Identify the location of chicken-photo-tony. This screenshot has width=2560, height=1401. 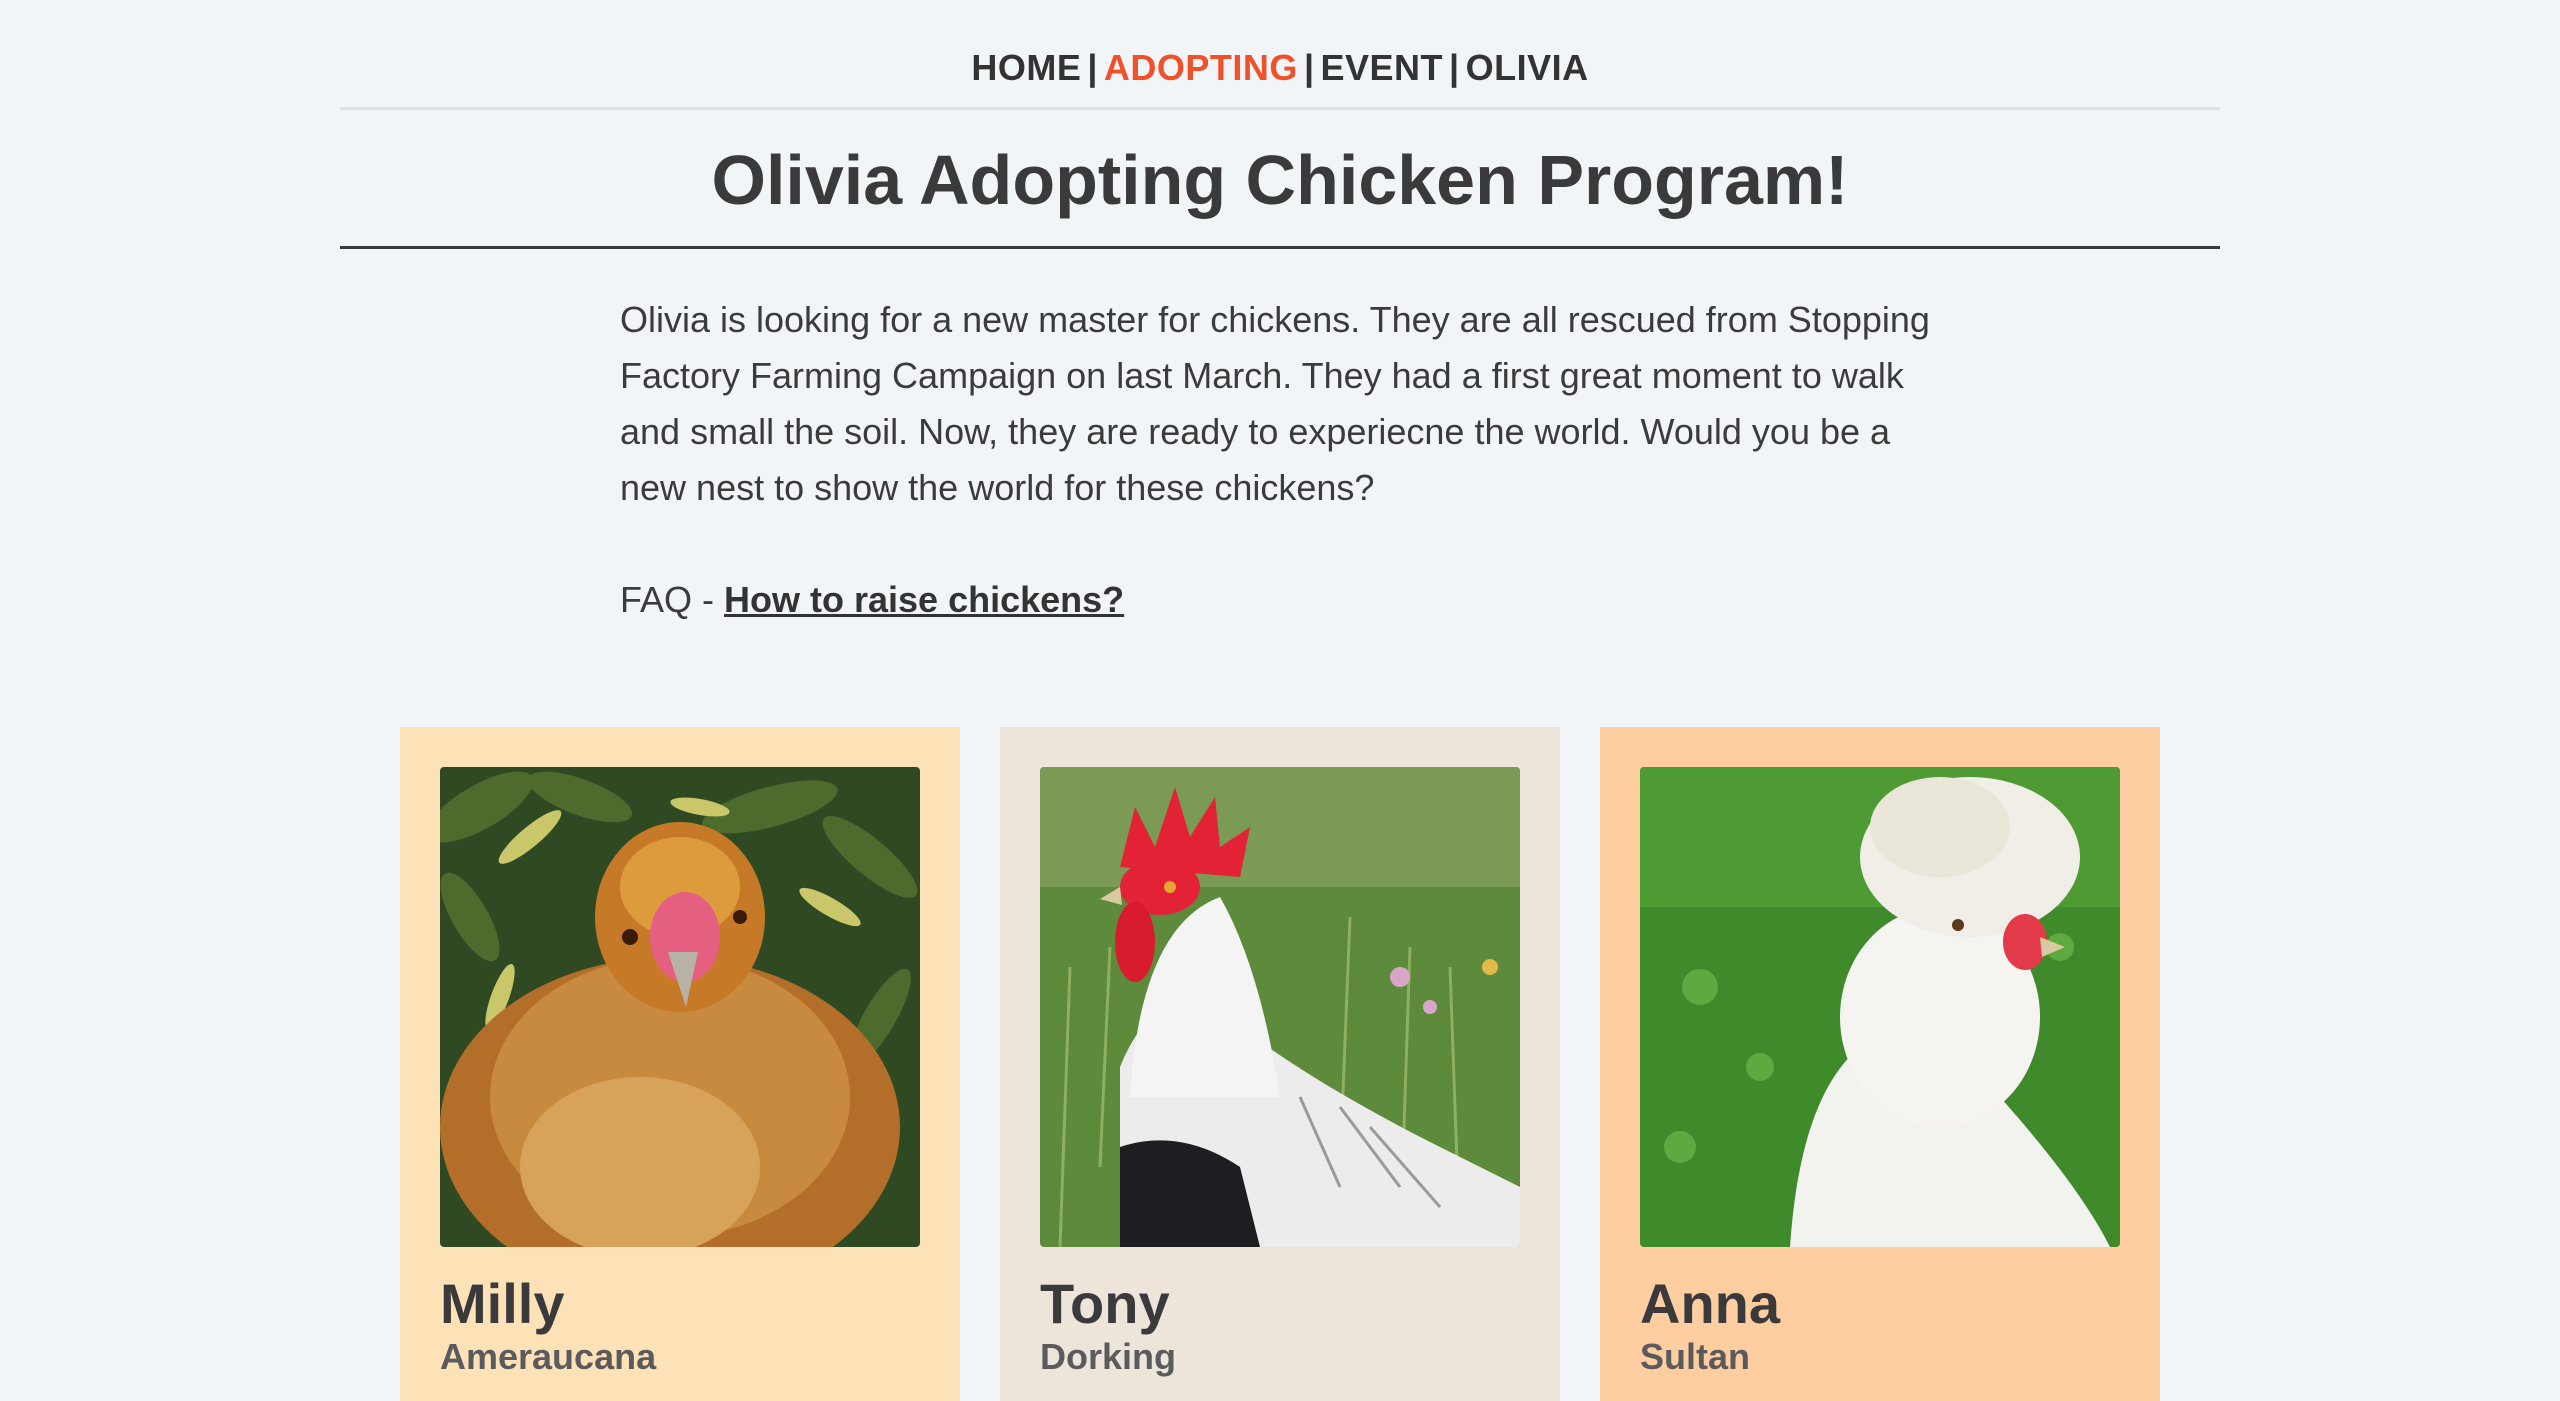
(1280, 1007).